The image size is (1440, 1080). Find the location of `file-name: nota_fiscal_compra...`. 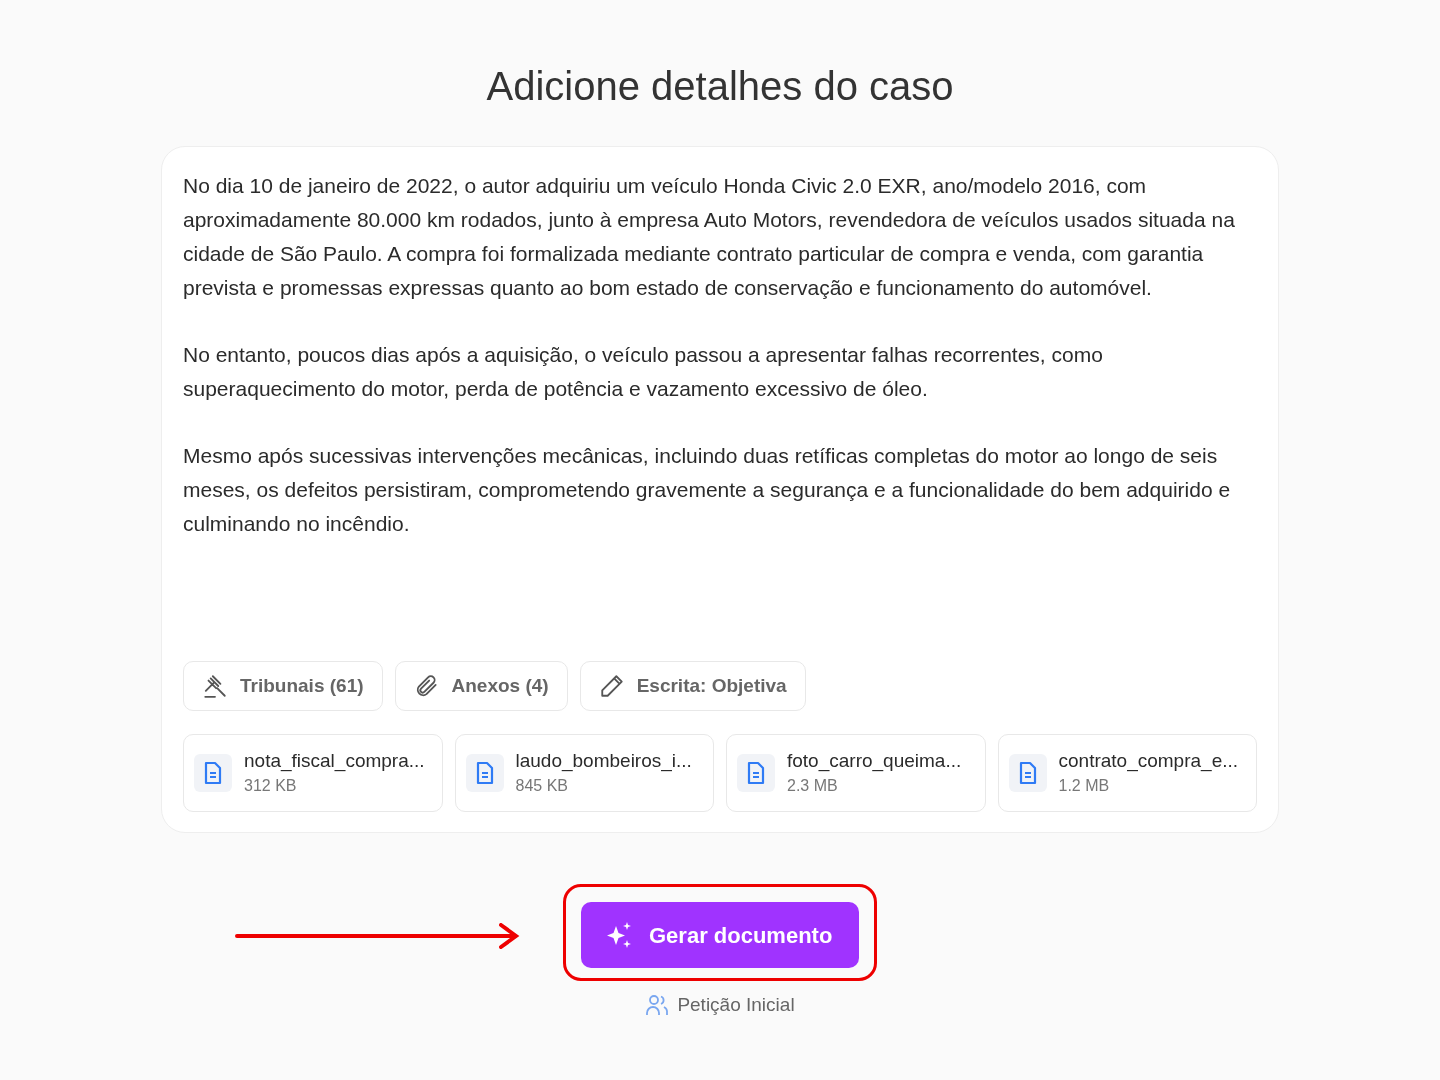

file-name: nota_fiscal_compra... is located at coordinates (334, 761).